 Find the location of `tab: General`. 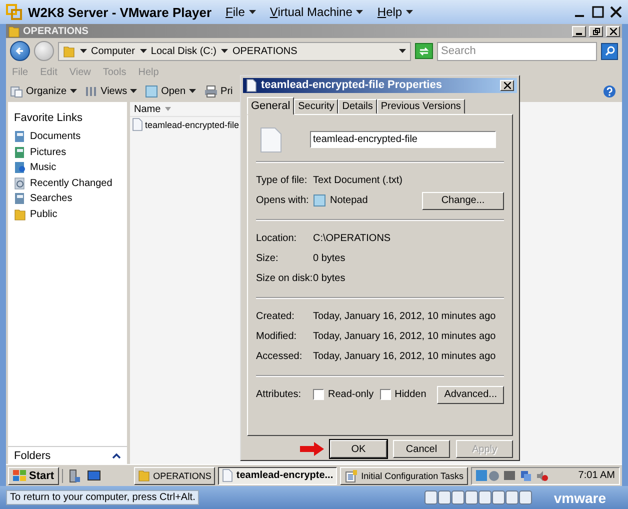

tab: General is located at coordinates (270, 105).